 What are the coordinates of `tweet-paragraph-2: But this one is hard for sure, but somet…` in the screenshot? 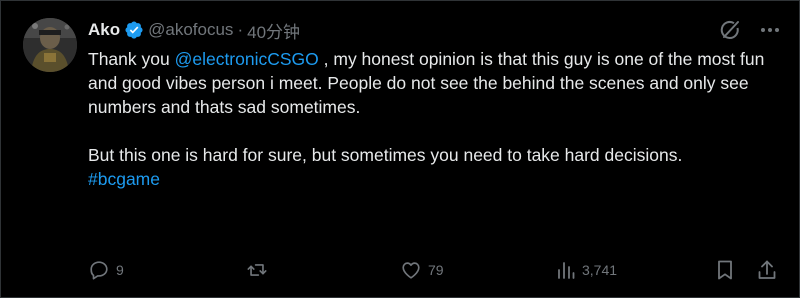 It's located at (385, 155).